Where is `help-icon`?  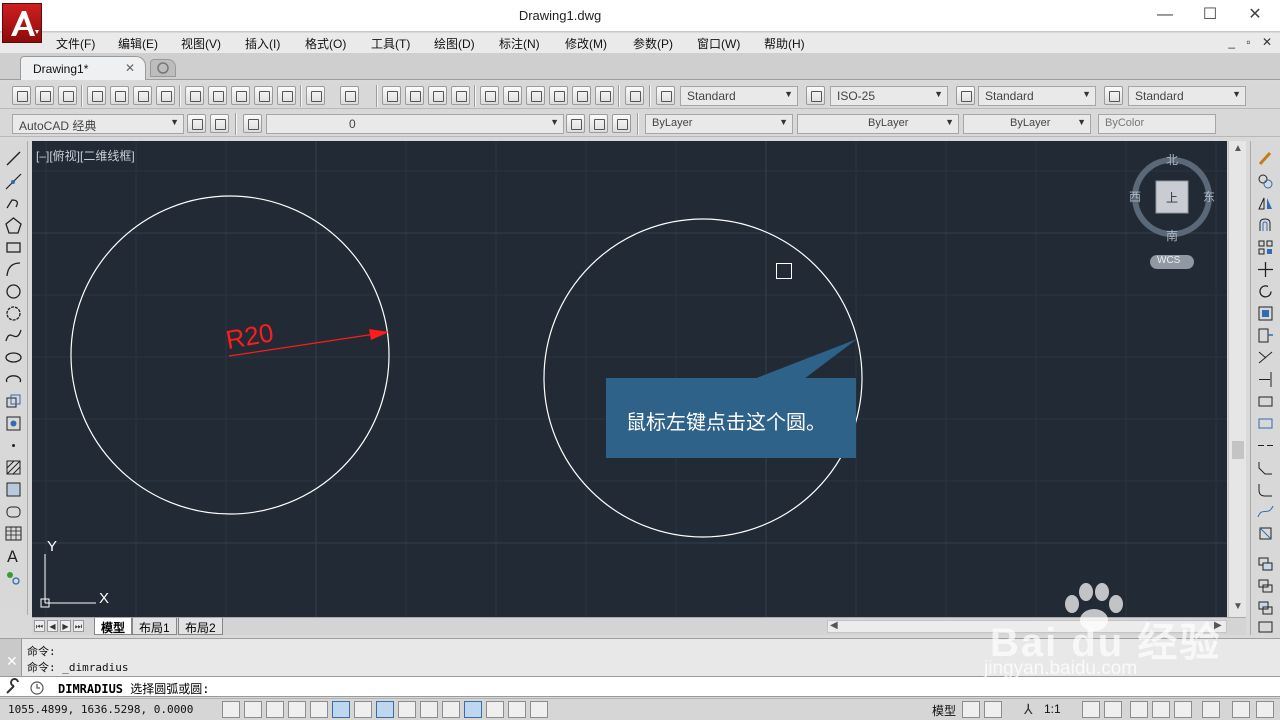
help-icon is located at coordinates (634, 95).